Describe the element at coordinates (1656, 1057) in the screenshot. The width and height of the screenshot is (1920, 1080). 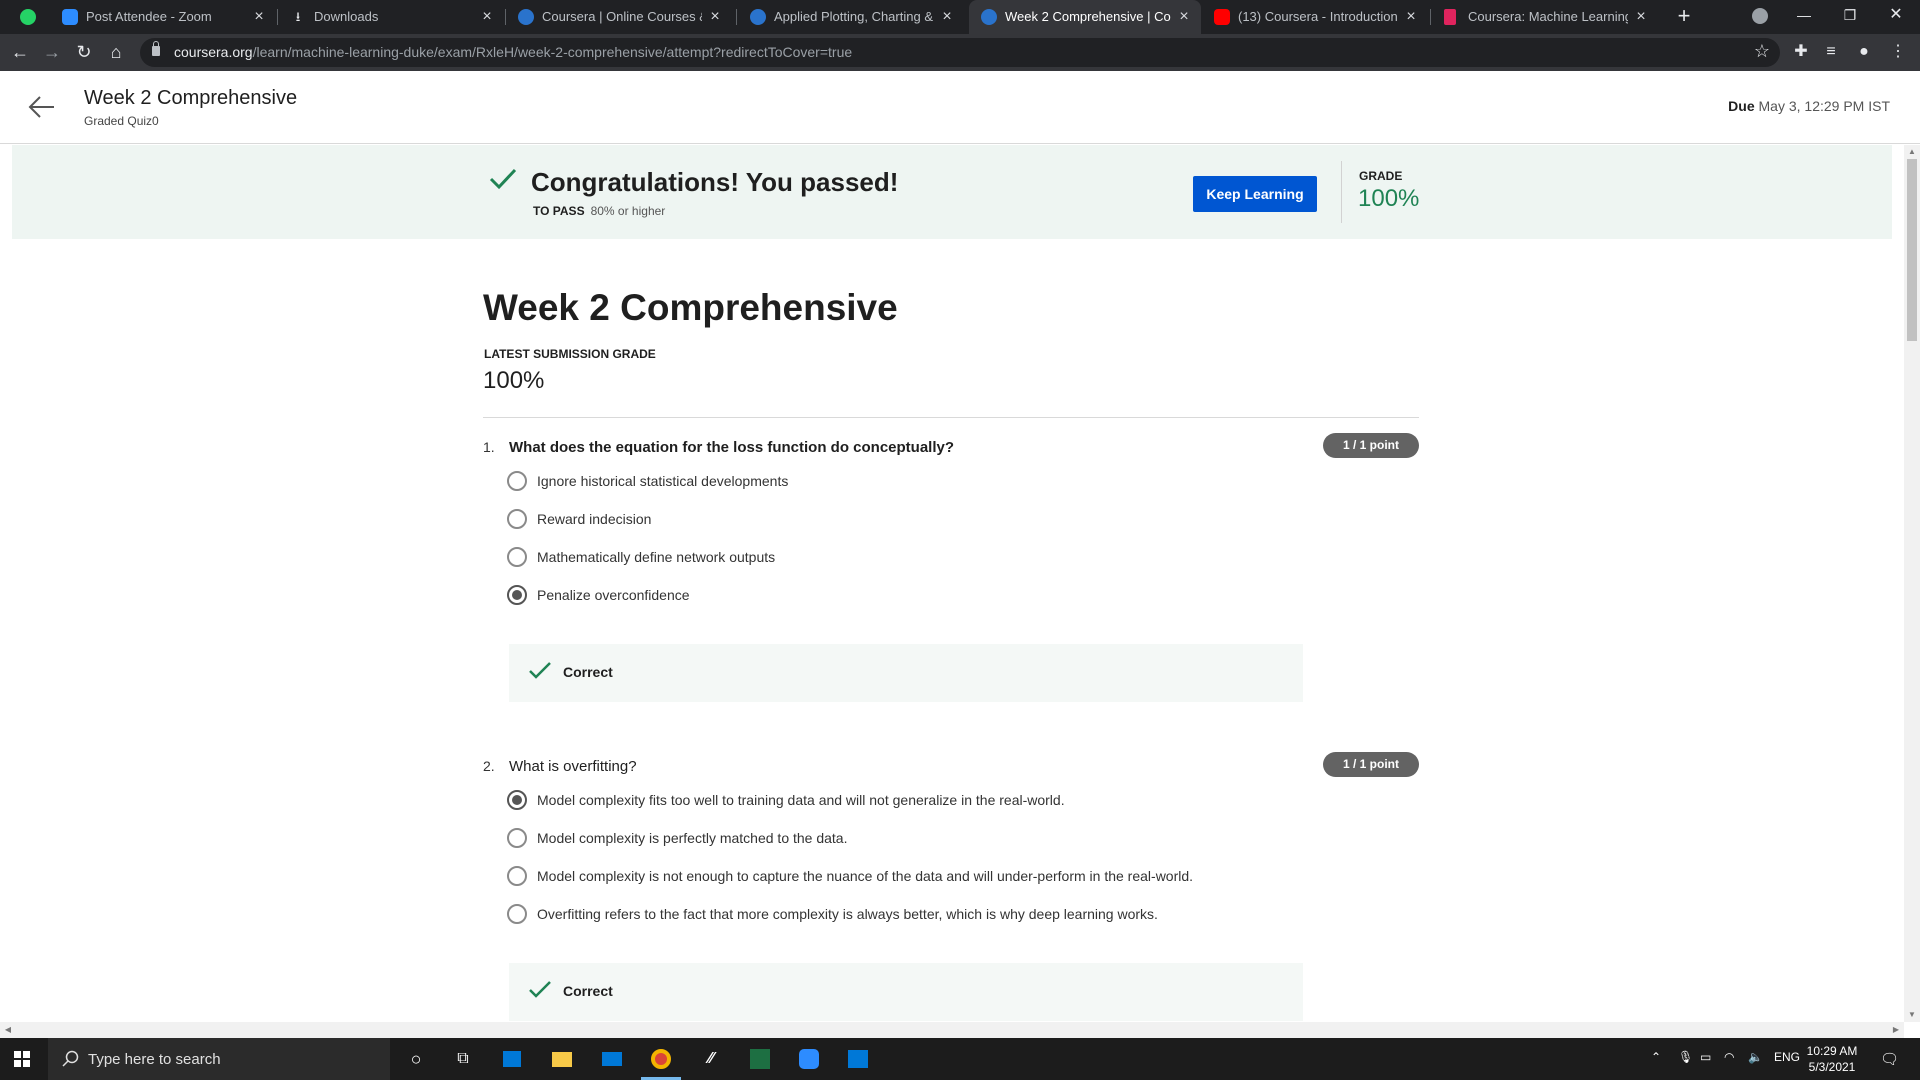
I see `show-hidden-icons: ⌃` at that location.